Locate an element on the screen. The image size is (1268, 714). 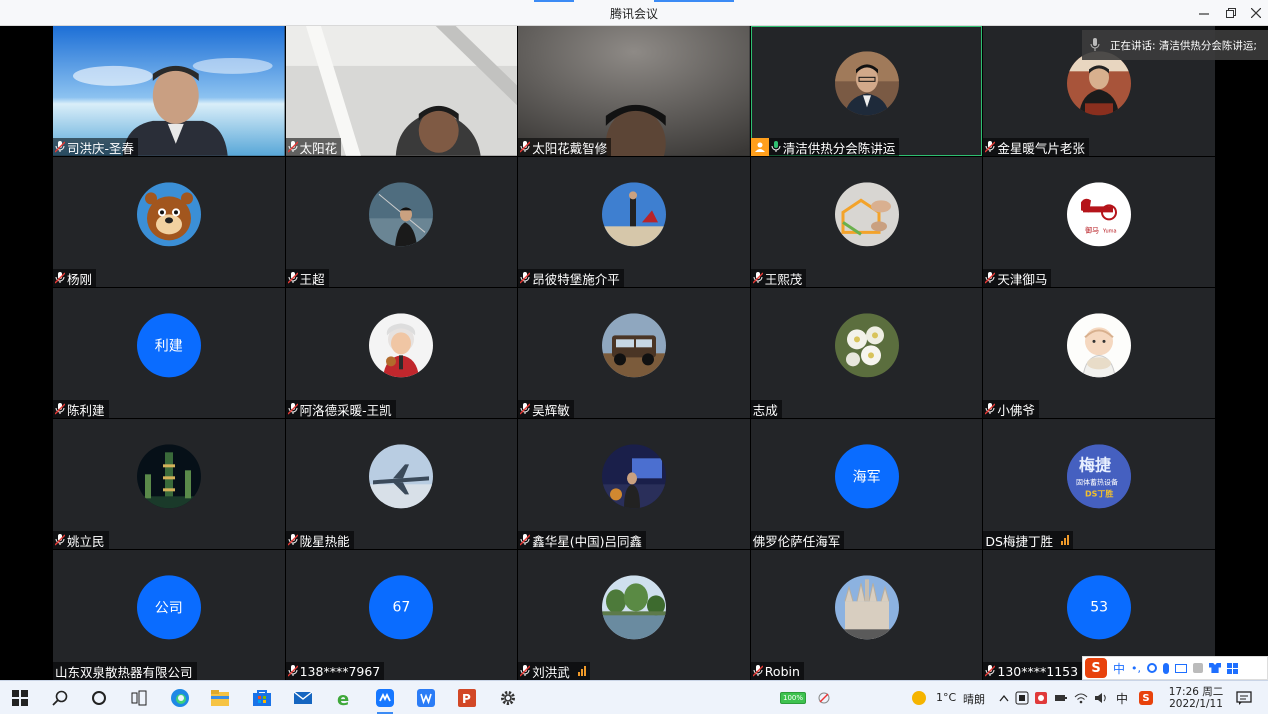
participant-tile: 67 138****7967 is located at coordinates (401, 615).